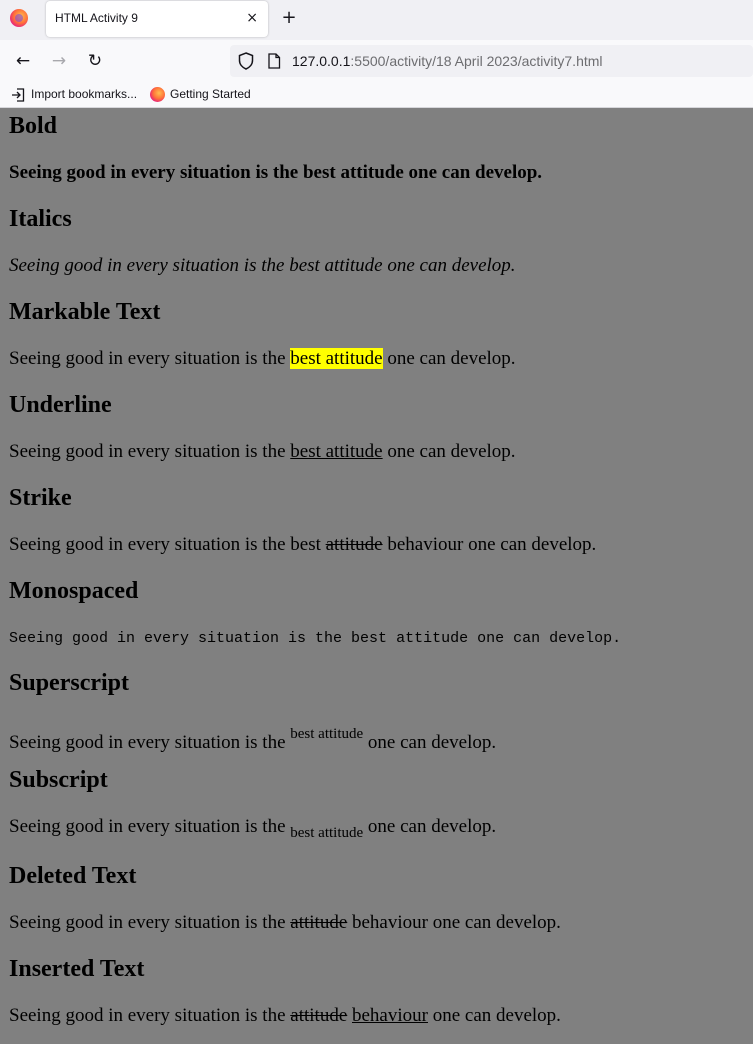 This screenshot has height=1044, width=753. I want to click on firefox-menu-icon, so click(19, 18).